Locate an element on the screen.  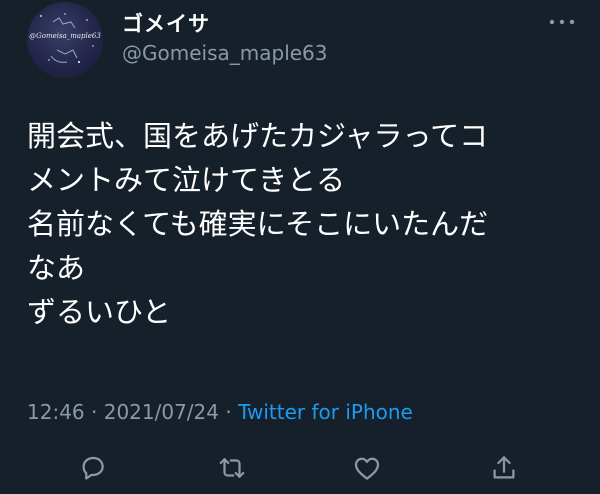
like-button is located at coordinates (367, 468).